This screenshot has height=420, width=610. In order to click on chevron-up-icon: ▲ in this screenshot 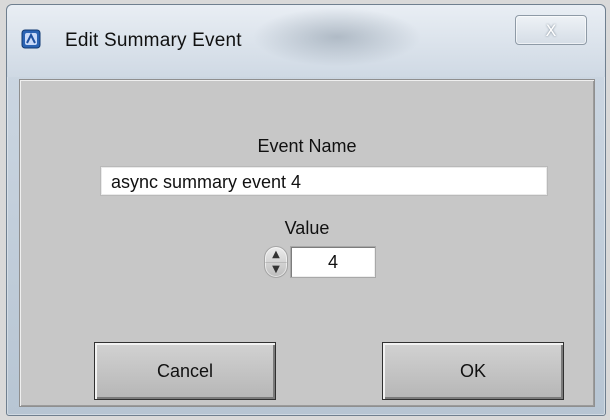, I will do `click(276, 254)`.